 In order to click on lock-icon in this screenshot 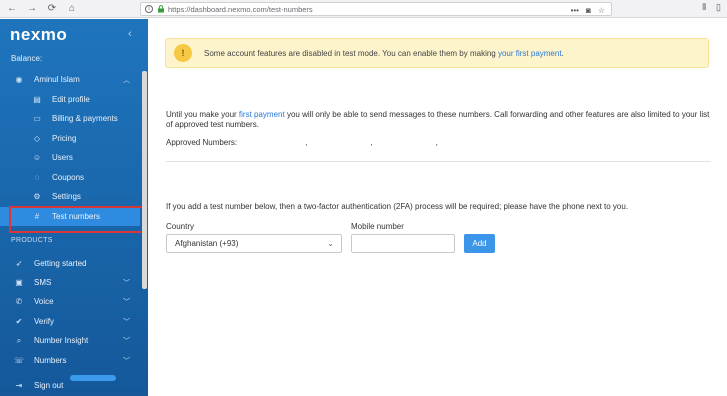, I will do `click(161, 9)`.